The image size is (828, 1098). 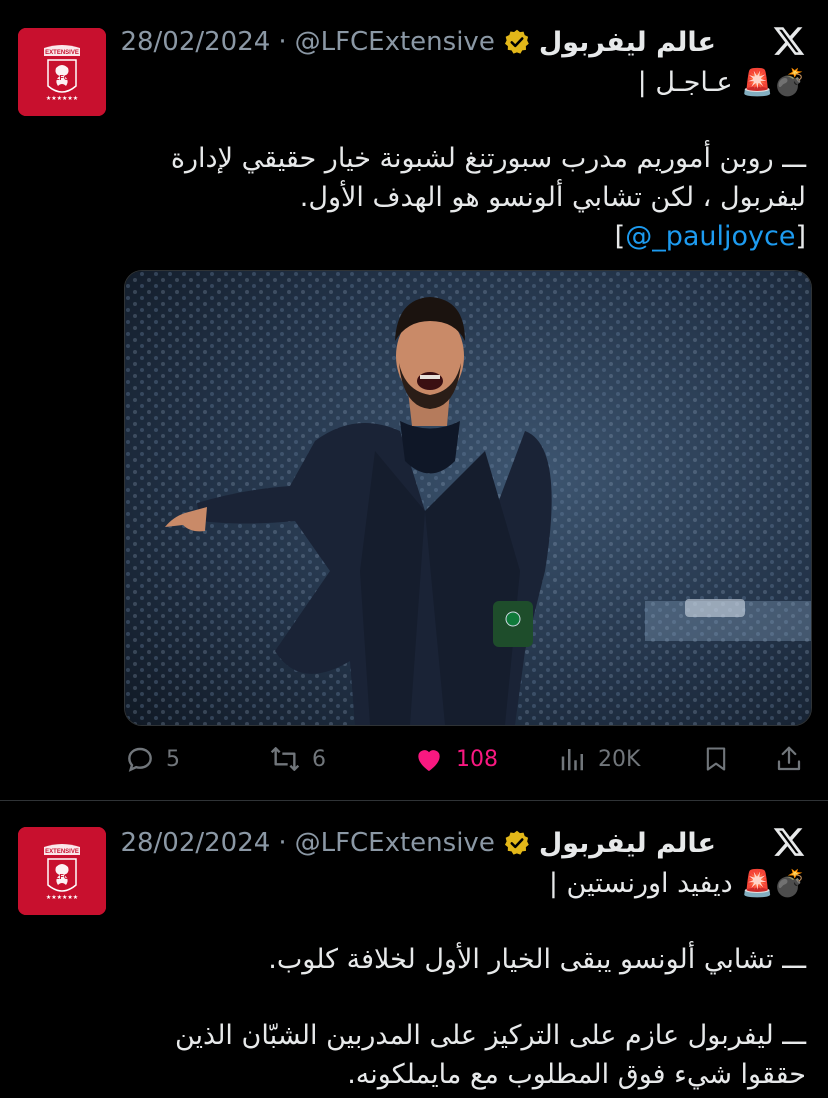 What do you see at coordinates (685, 82) in the screenshot?
I see `headline-text: عـاجـل |` at bounding box center [685, 82].